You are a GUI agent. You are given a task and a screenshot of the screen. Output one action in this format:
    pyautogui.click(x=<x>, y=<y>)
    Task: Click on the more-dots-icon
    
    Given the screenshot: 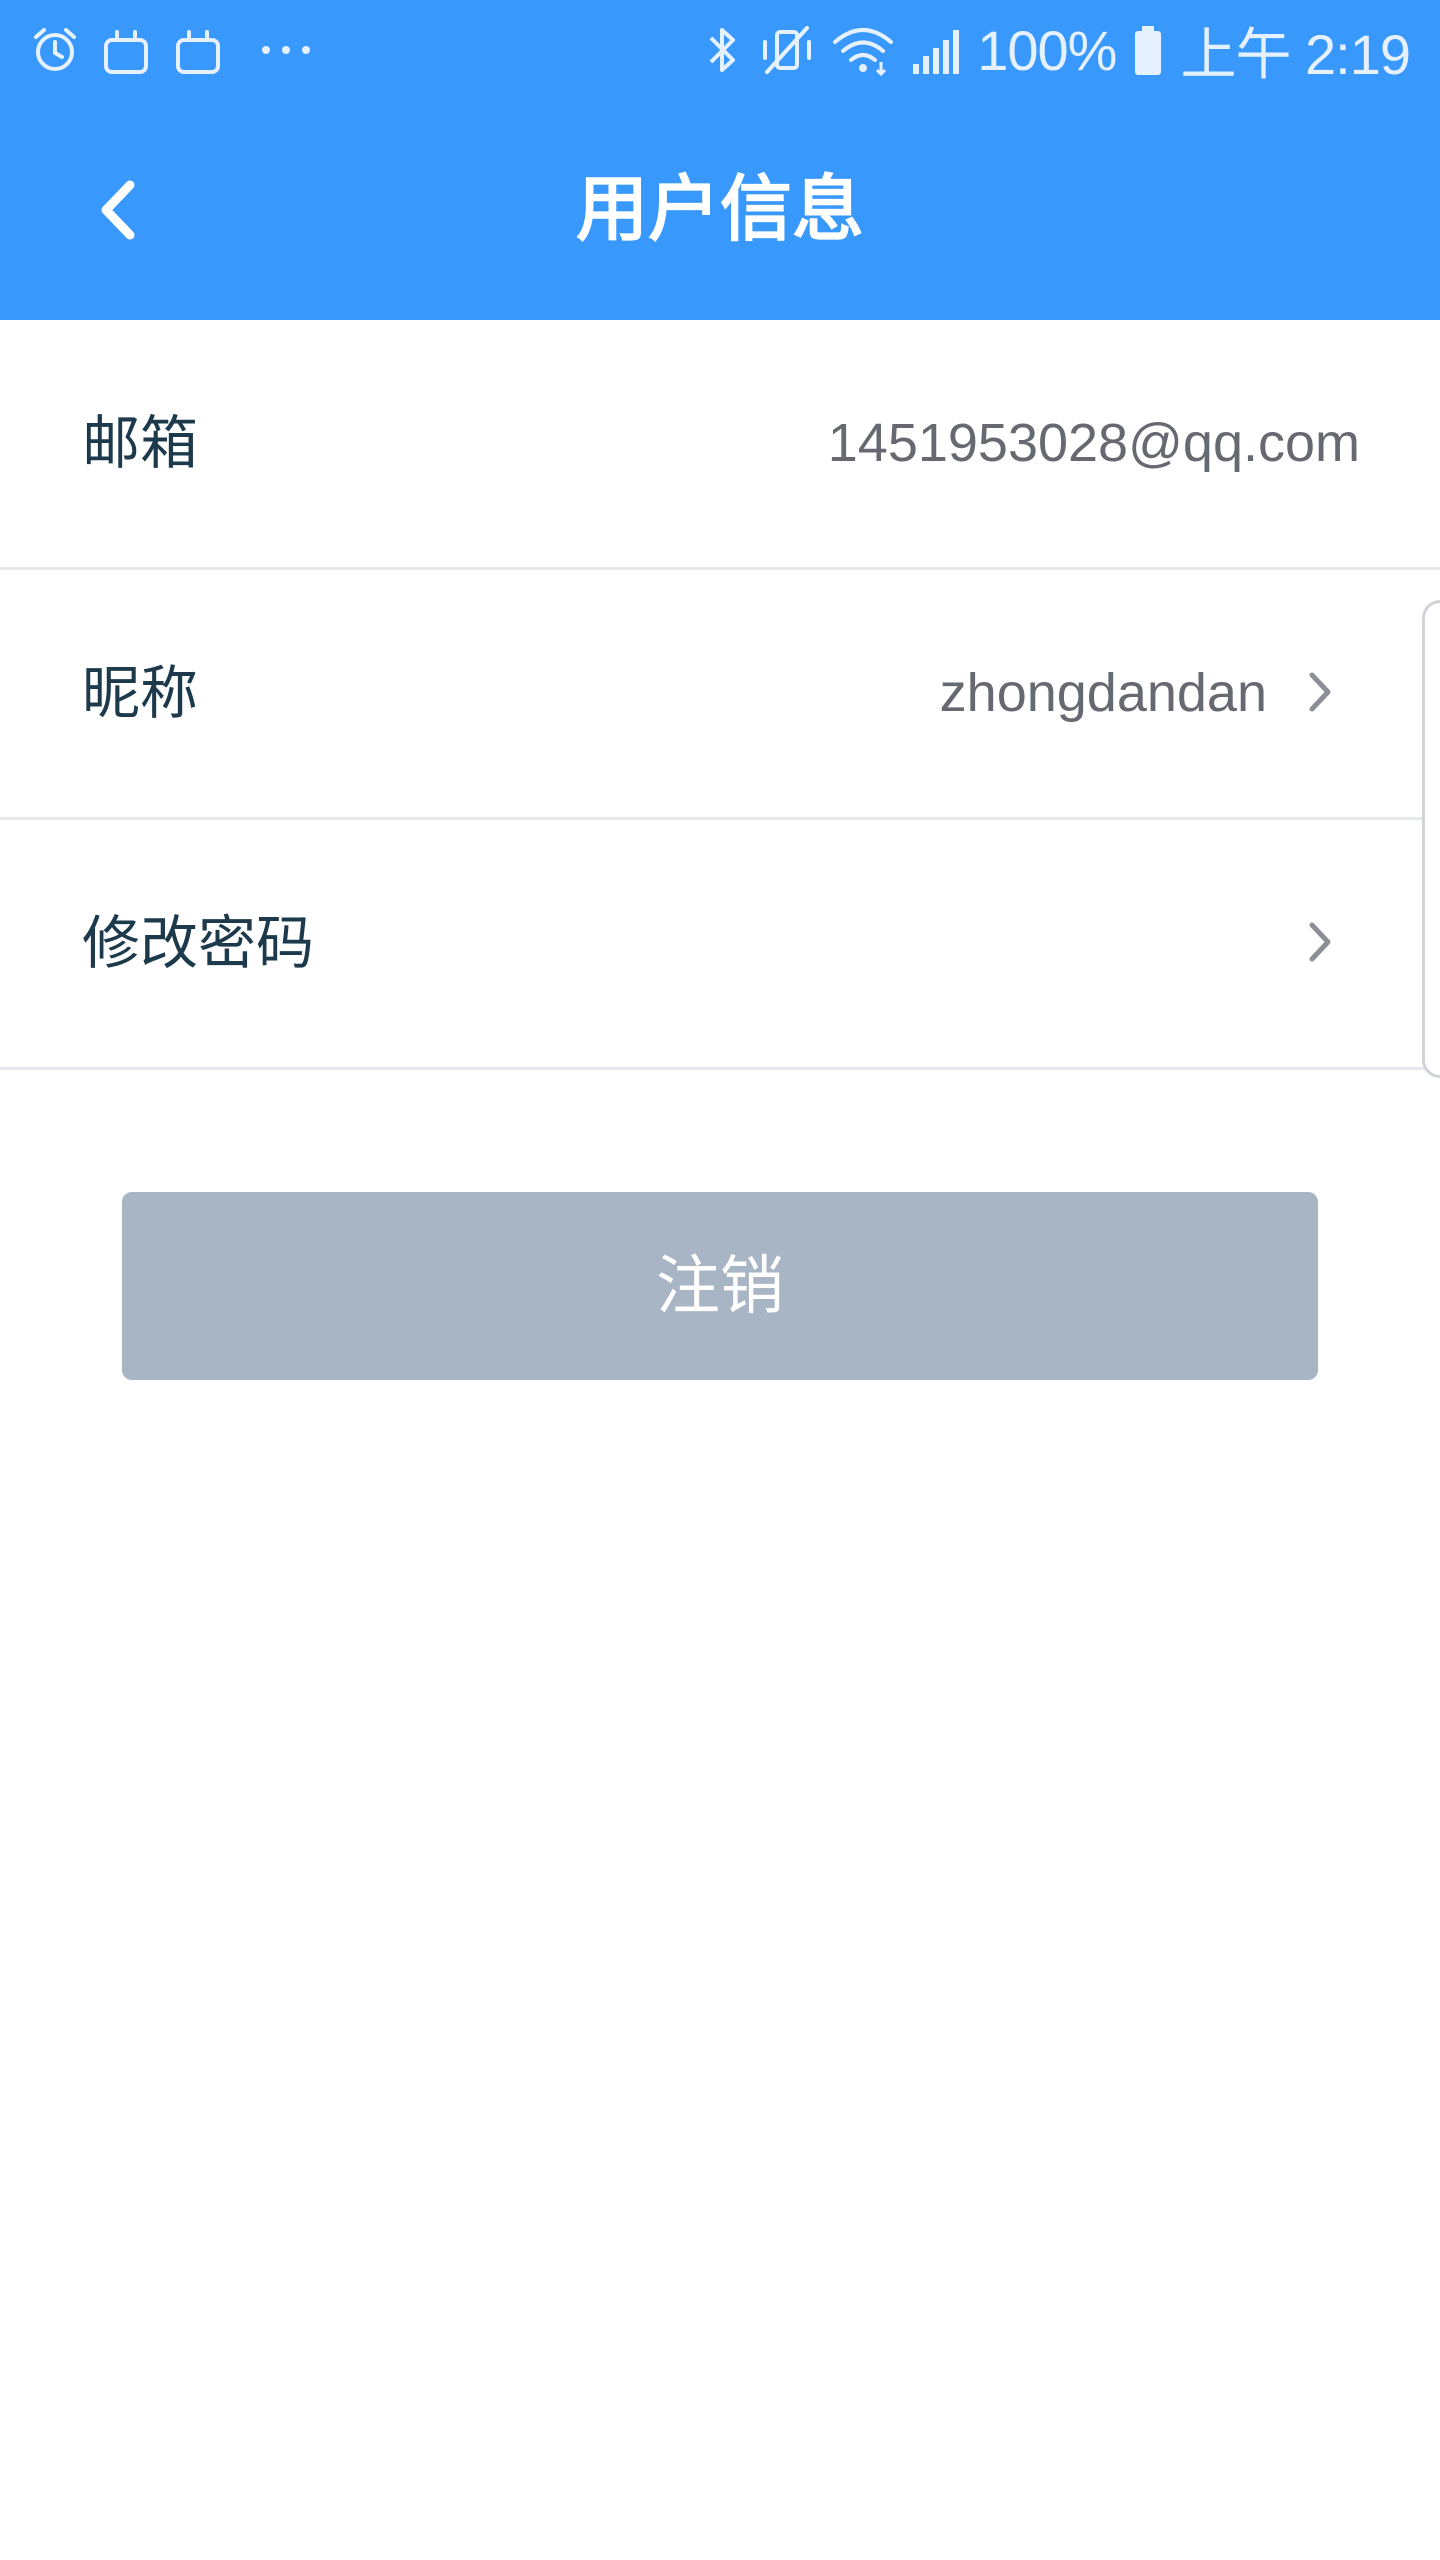 What is the action you would take?
    pyautogui.click(x=286, y=50)
    